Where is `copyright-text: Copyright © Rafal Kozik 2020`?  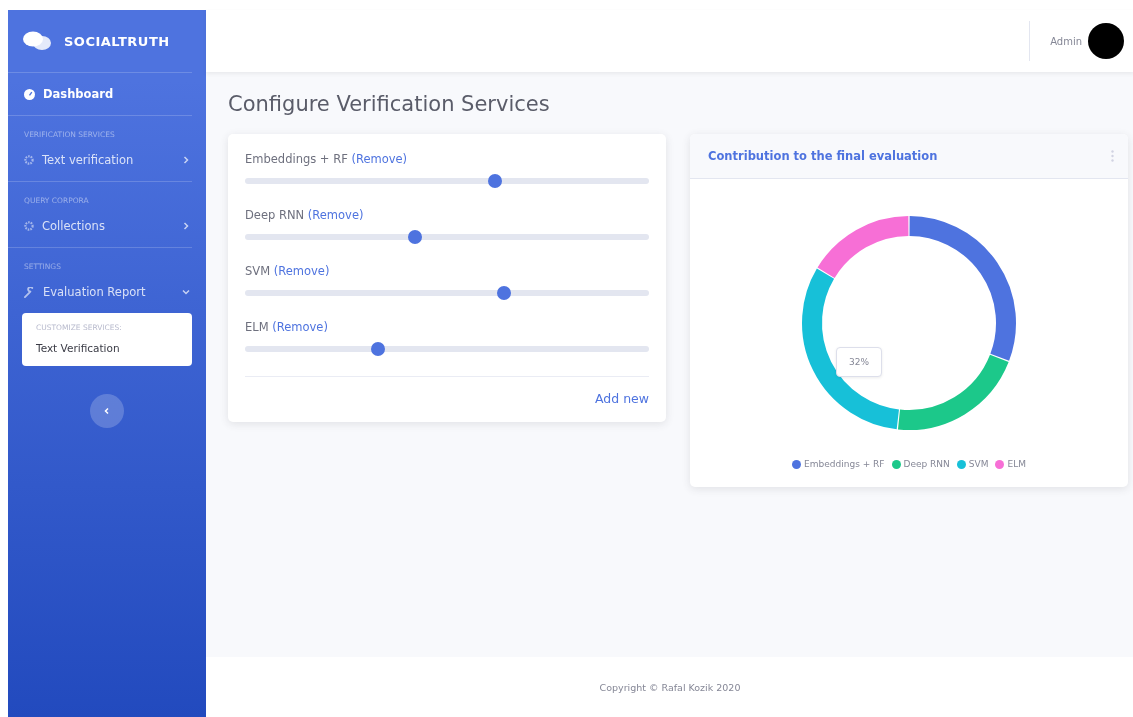
copyright-text: Copyright © Rafal Kozik 2020 is located at coordinates (670, 687).